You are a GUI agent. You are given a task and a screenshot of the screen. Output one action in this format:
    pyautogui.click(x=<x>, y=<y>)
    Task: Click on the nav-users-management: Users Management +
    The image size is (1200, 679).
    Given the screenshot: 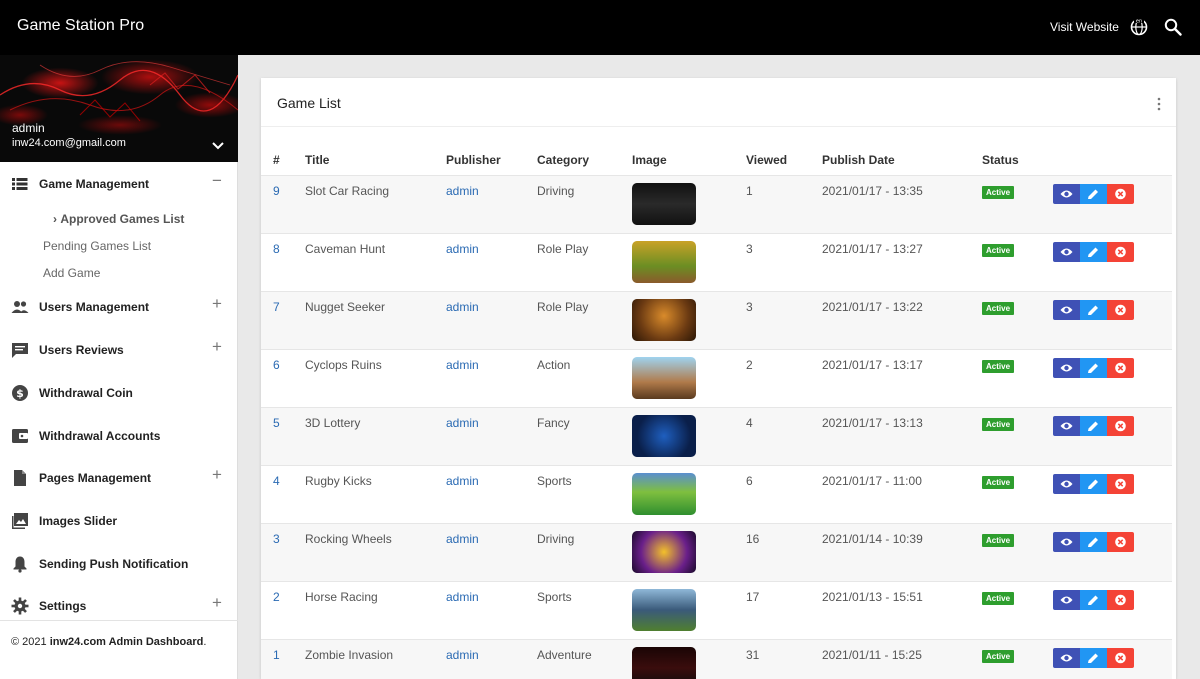 What is the action you would take?
    pyautogui.click(x=119, y=307)
    